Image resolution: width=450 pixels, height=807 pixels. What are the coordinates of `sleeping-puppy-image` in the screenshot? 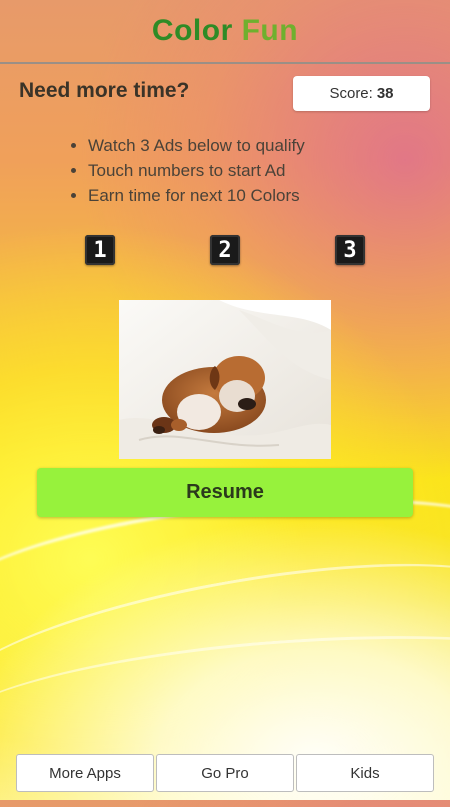 It's located at (225, 379).